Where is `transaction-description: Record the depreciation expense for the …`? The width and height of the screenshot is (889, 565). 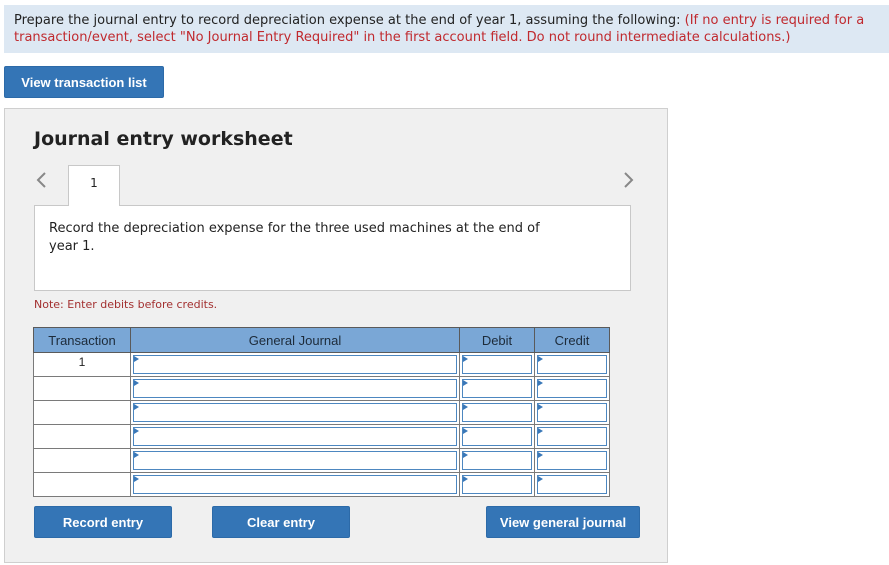 transaction-description: Record the depreciation expense for the … is located at coordinates (332, 248).